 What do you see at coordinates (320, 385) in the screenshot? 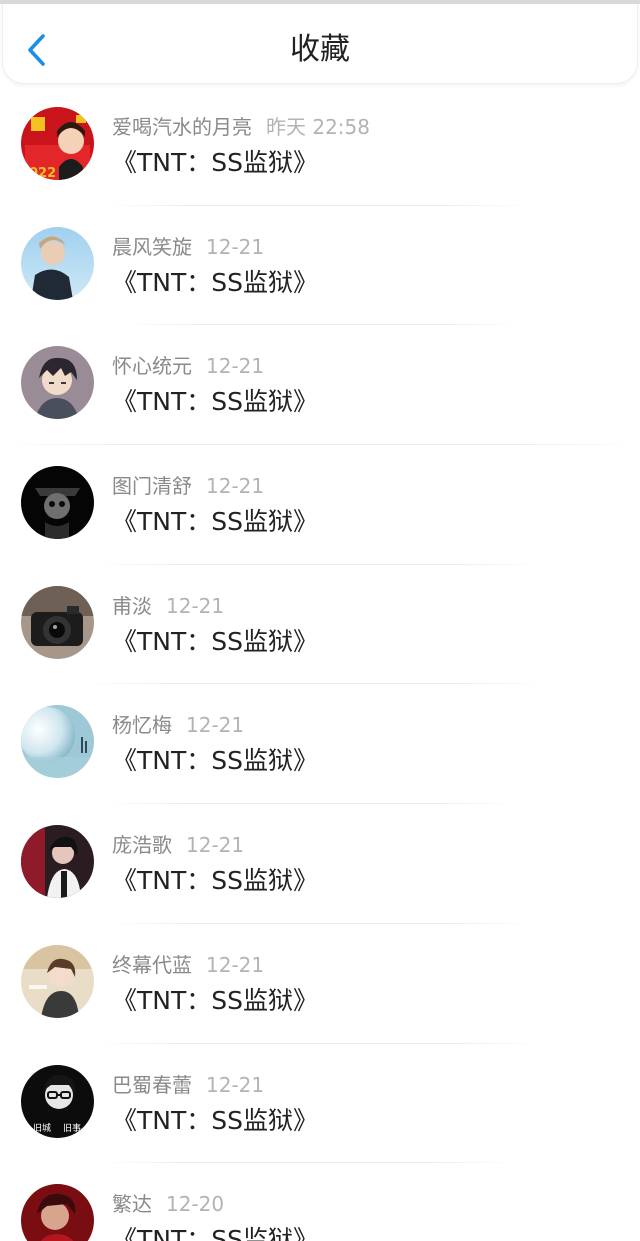
I see `list-item: 怀心统元 12-21 《TNT：SS监狱》` at bounding box center [320, 385].